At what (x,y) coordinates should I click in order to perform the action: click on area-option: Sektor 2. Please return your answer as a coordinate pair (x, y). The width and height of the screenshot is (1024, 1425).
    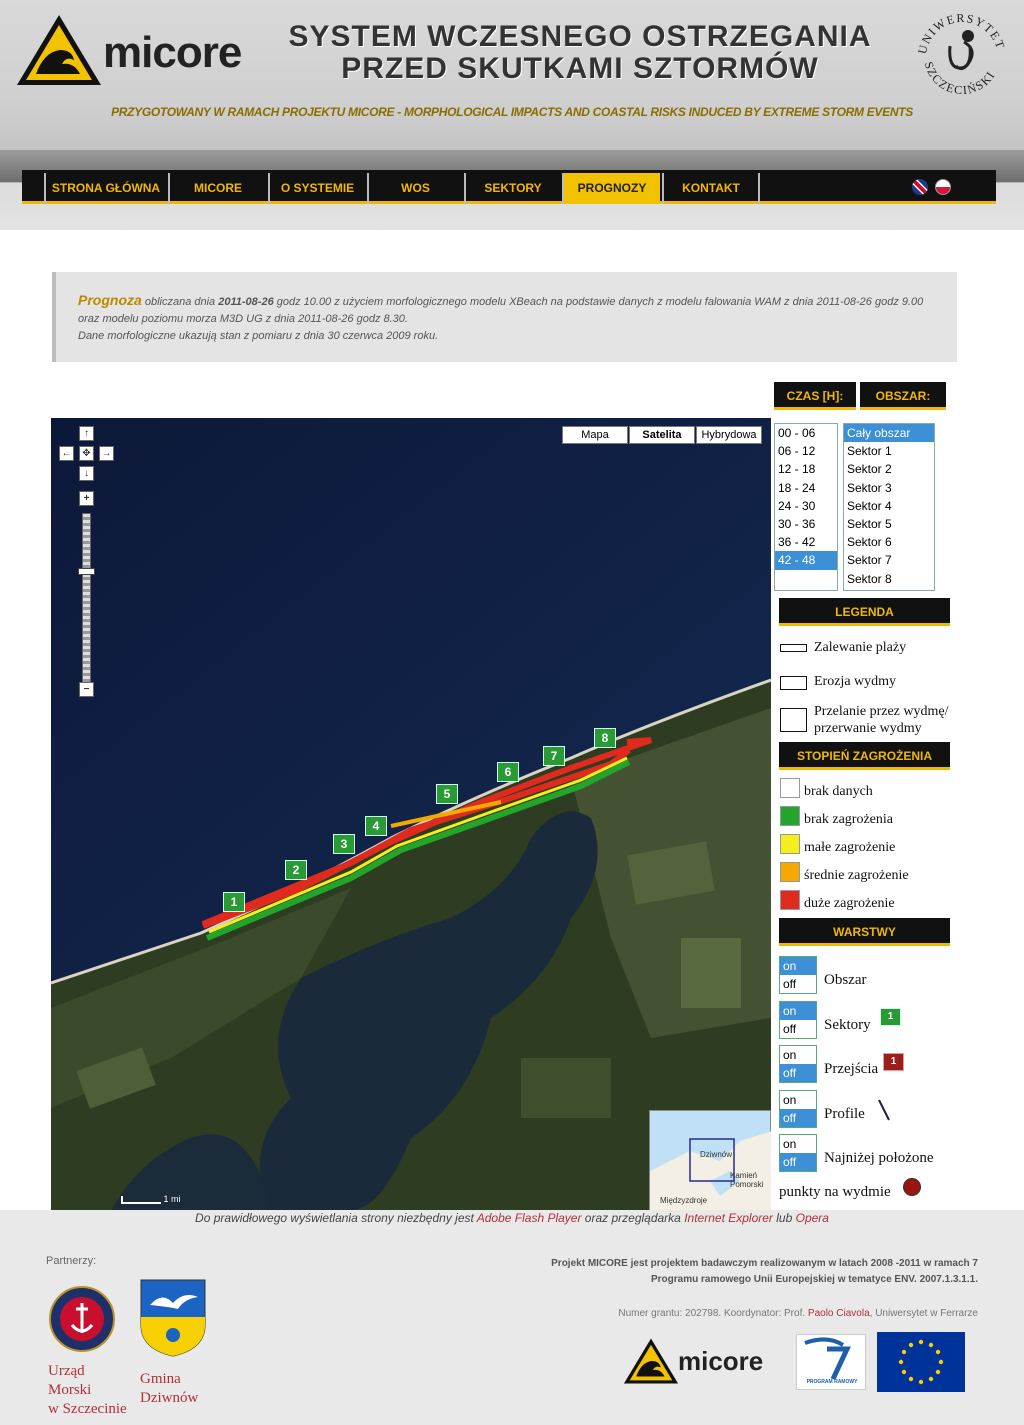
    Looking at the image, I should click on (889, 469).